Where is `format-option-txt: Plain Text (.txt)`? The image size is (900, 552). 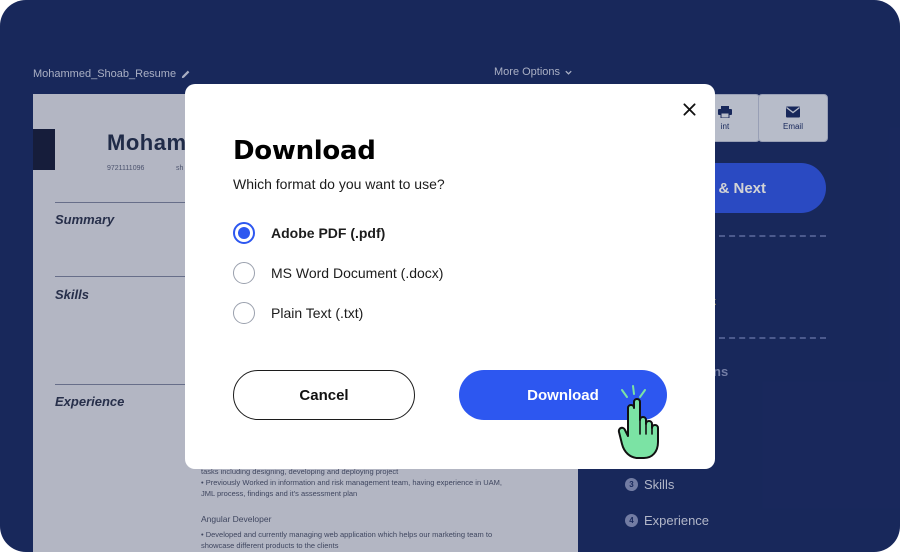
format-option-txt: Plain Text (.txt) is located at coordinates (298, 313).